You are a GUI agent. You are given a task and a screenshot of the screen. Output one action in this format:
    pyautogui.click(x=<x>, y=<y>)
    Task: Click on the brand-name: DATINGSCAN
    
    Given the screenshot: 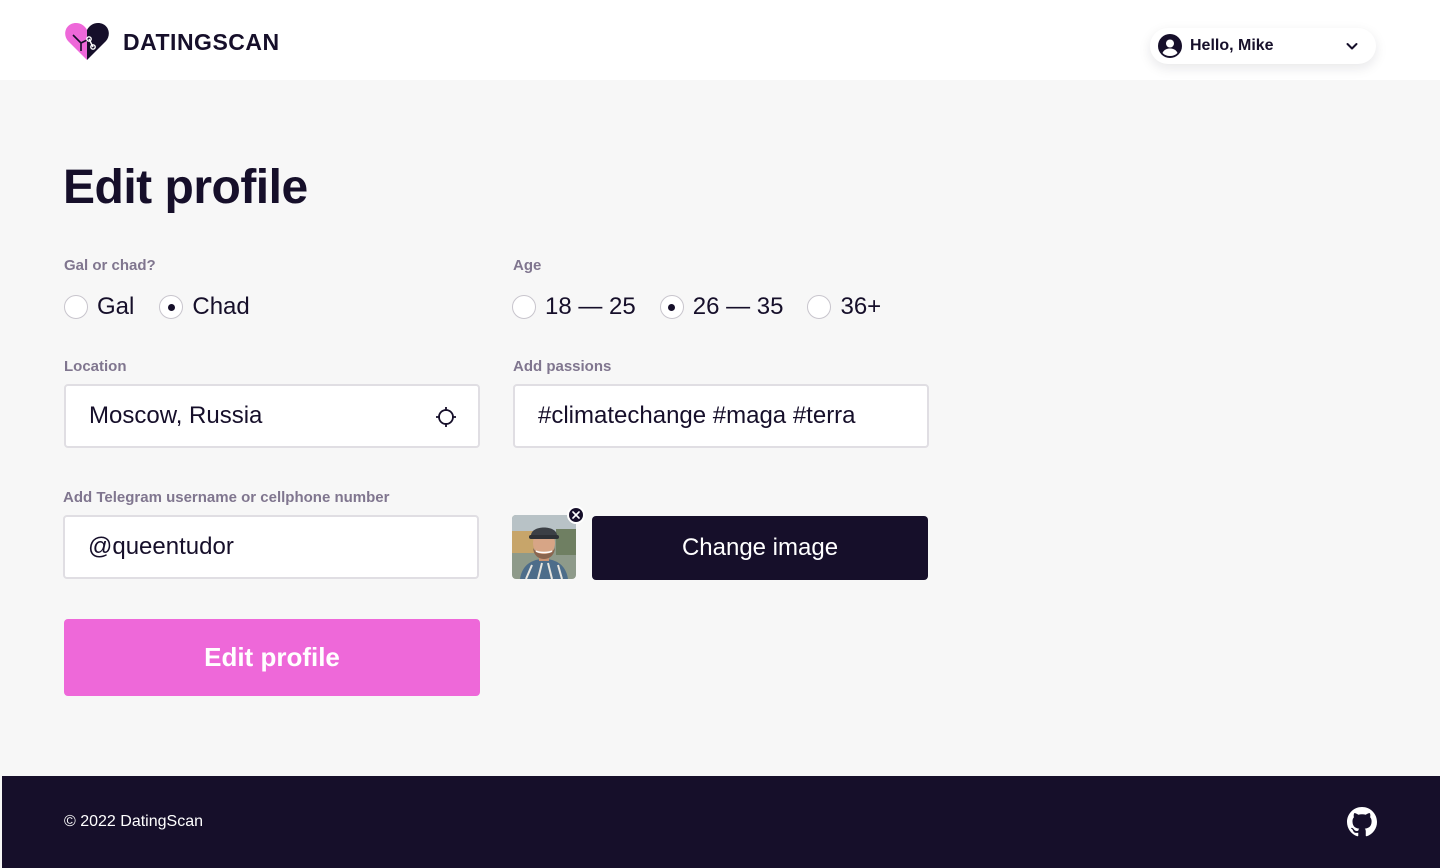 What is the action you would take?
    pyautogui.click(x=201, y=41)
    